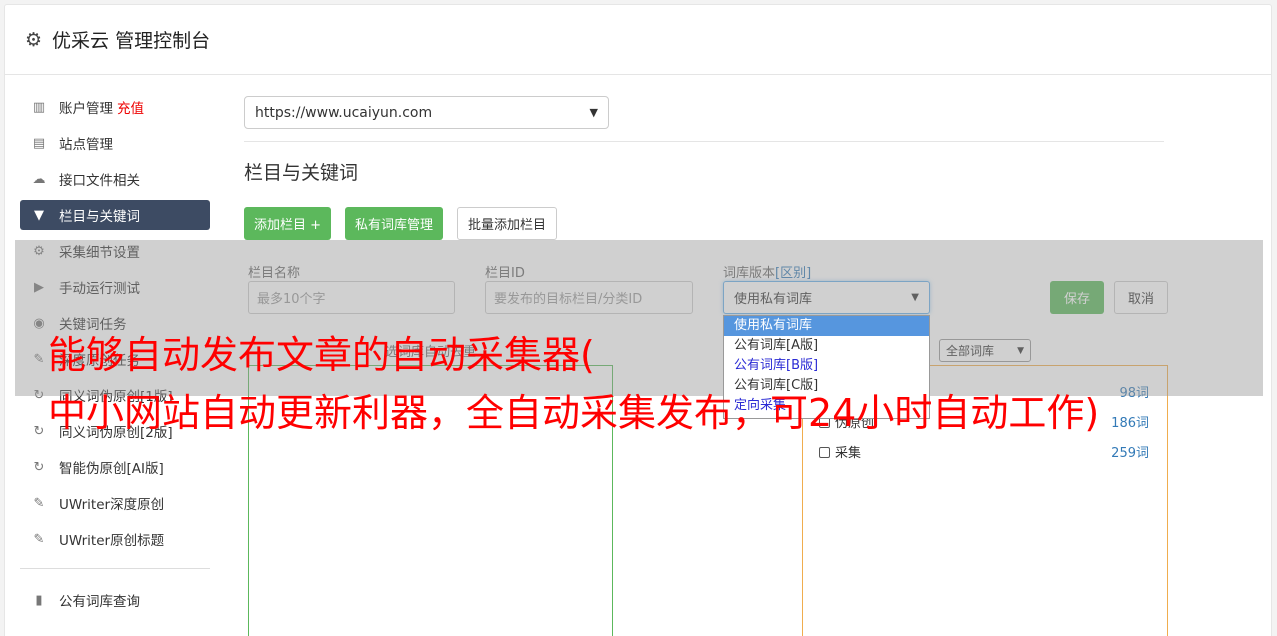 This screenshot has height=636, width=1277. I want to click on sidebar-item-uwriter-title: ✎ UWriter原创标题, so click(115, 539).